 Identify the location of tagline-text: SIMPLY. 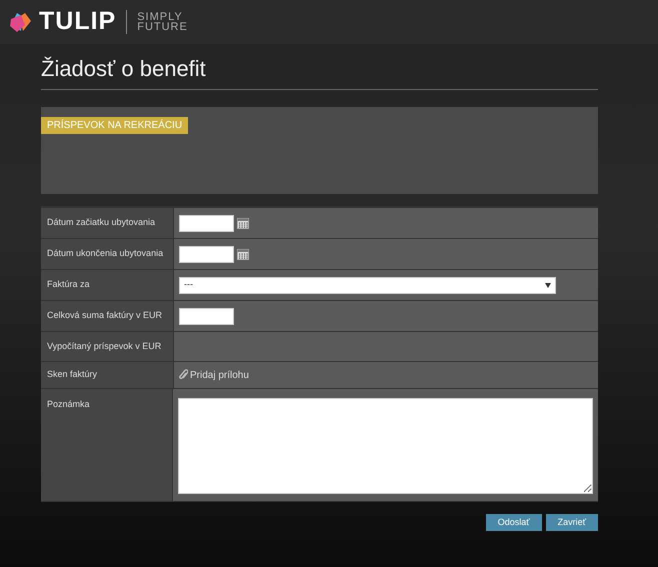
(160, 17).